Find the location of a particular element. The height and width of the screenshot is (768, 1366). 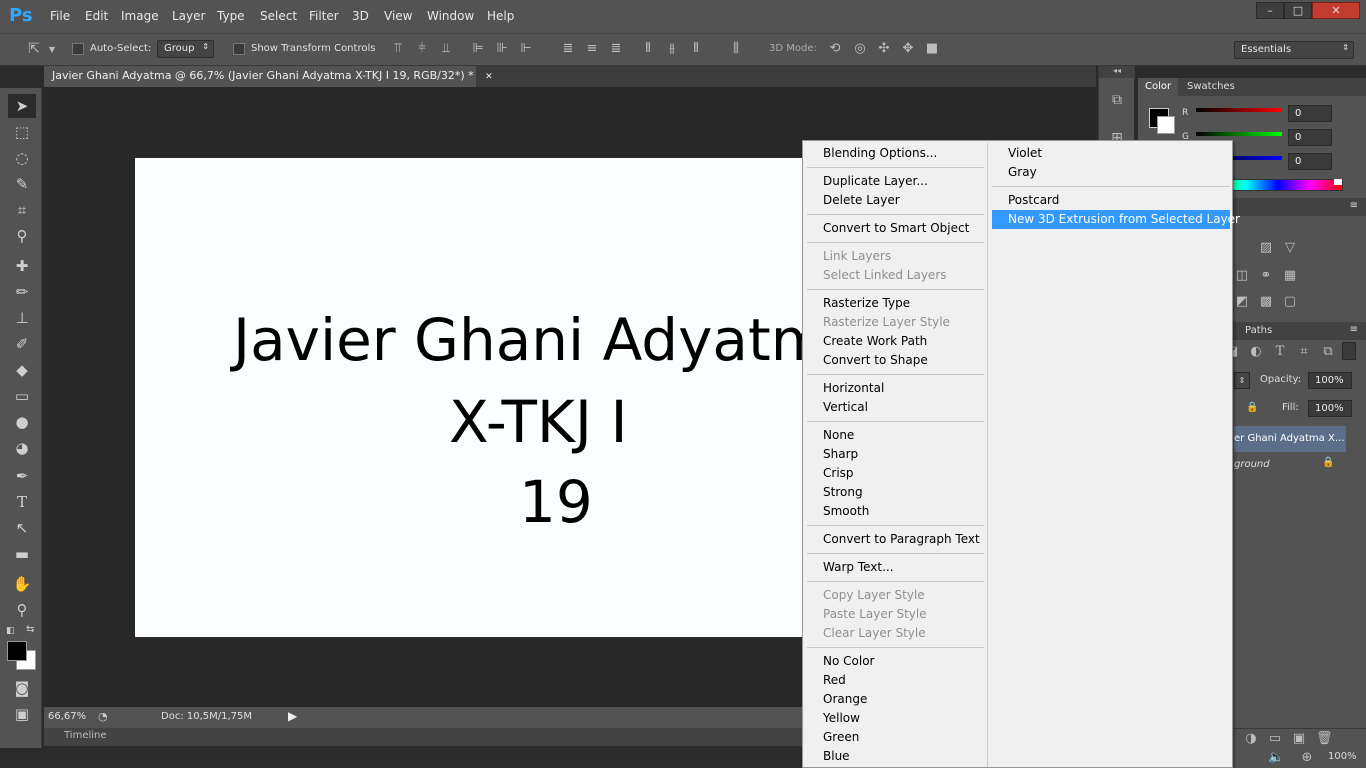

photo-filter-icon: ⚭ is located at coordinates (1266, 276).